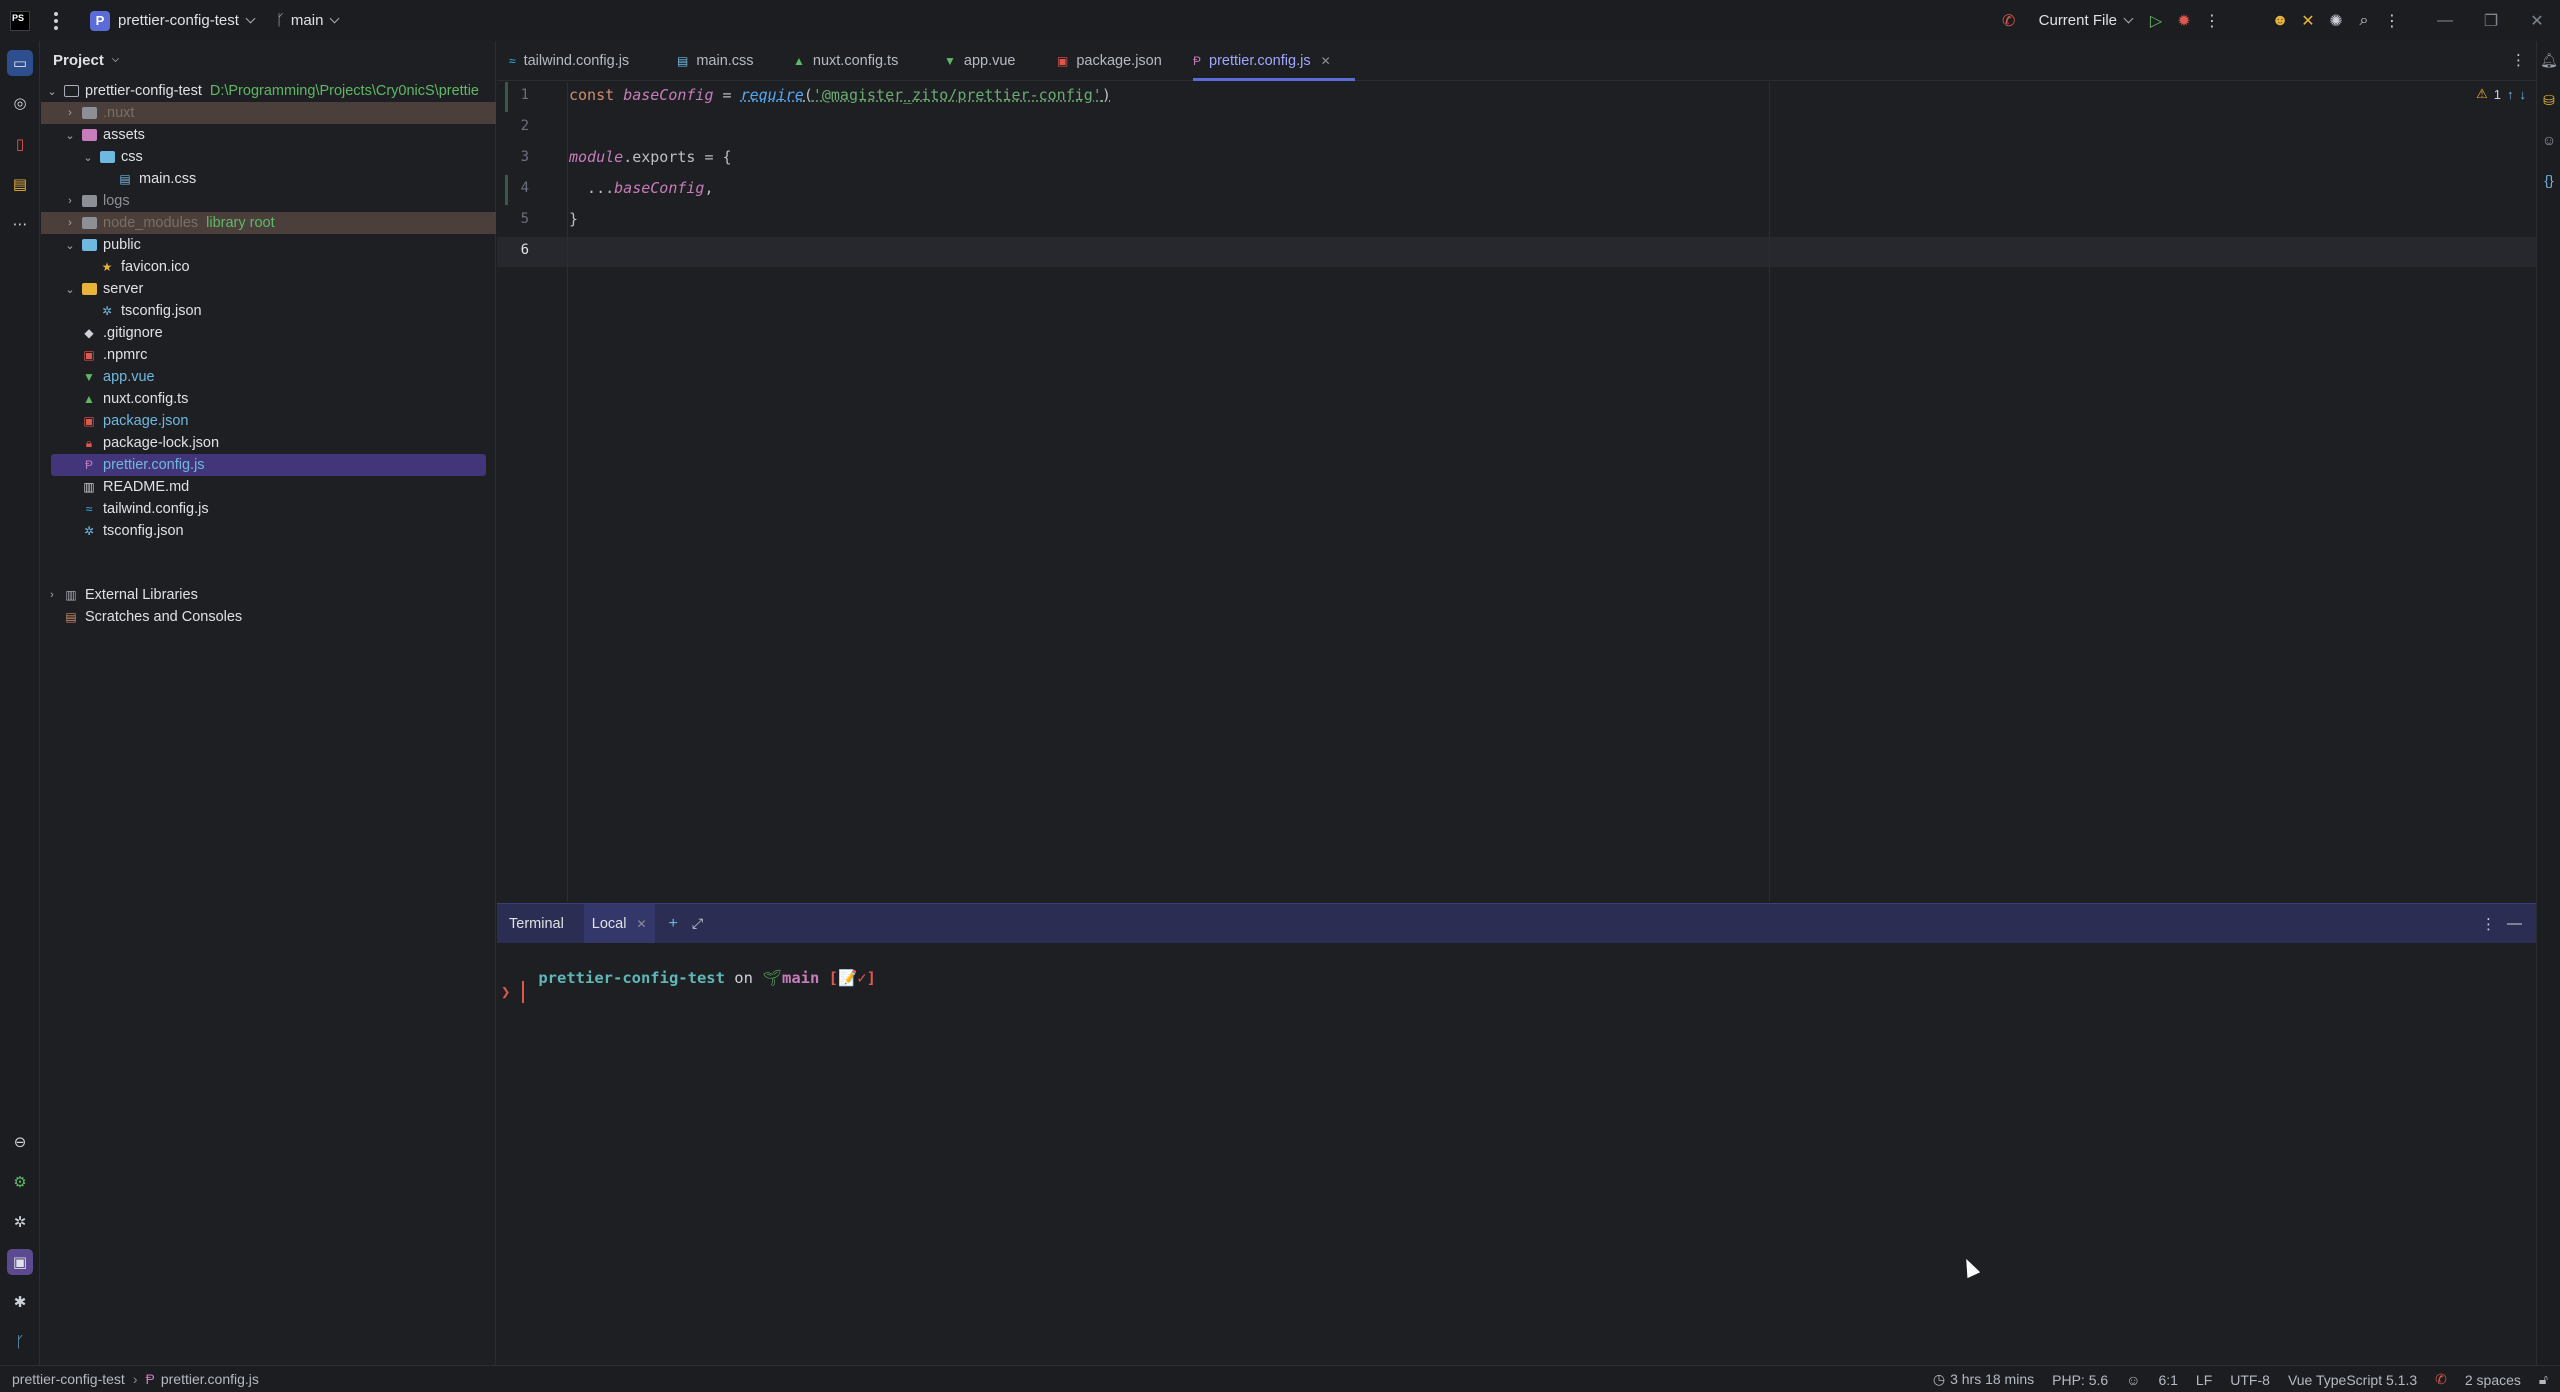 The height and width of the screenshot is (1392, 2560). I want to click on code-with-me-status-icon: ✆, so click(2441, 1379).